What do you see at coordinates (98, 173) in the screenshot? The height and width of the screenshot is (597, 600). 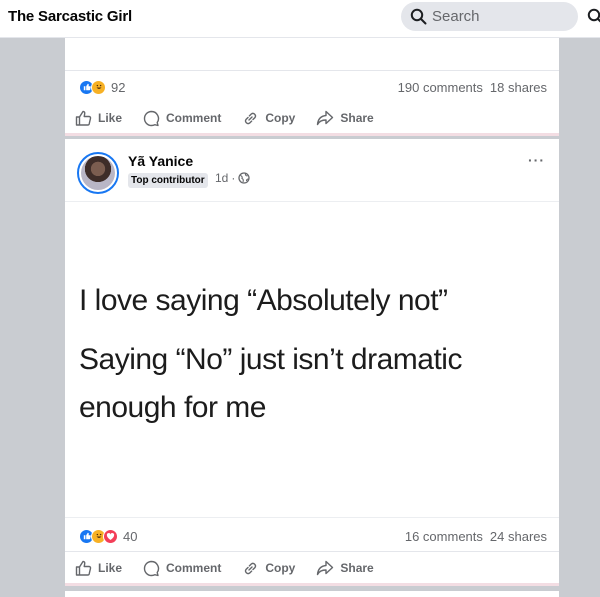 I see `avatar` at bounding box center [98, 173].